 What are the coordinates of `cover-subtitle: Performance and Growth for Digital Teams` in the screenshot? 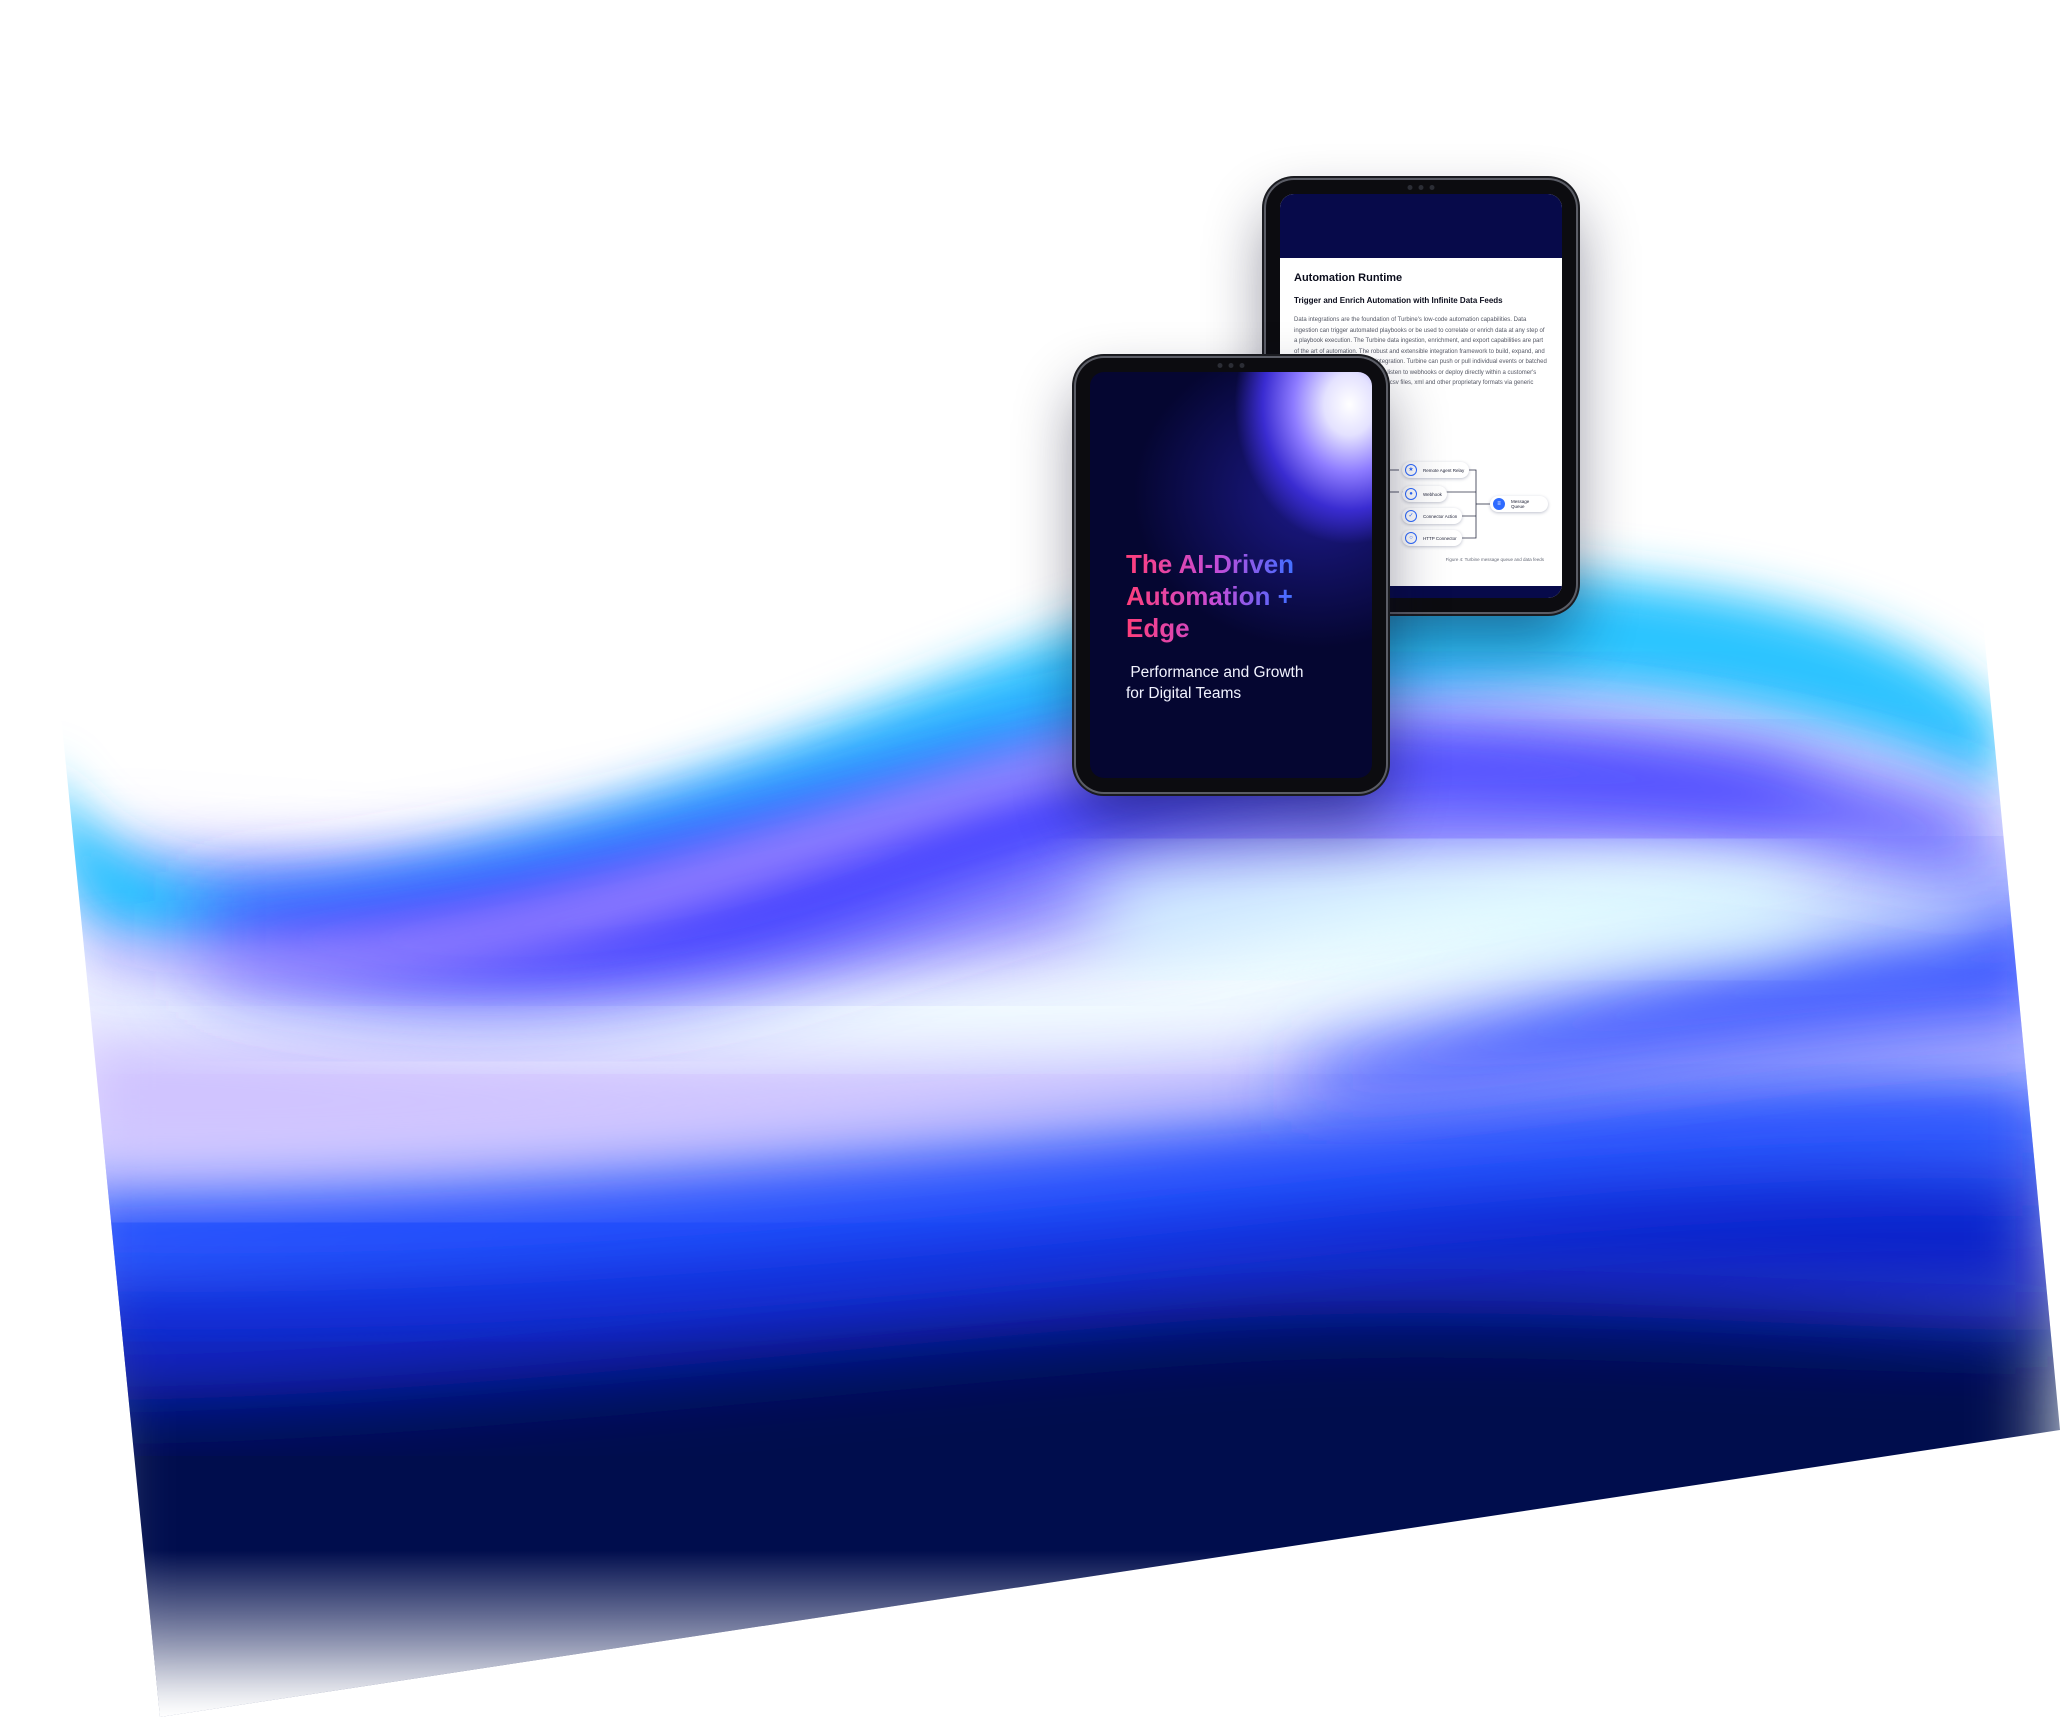 It's located at (1217, 683).